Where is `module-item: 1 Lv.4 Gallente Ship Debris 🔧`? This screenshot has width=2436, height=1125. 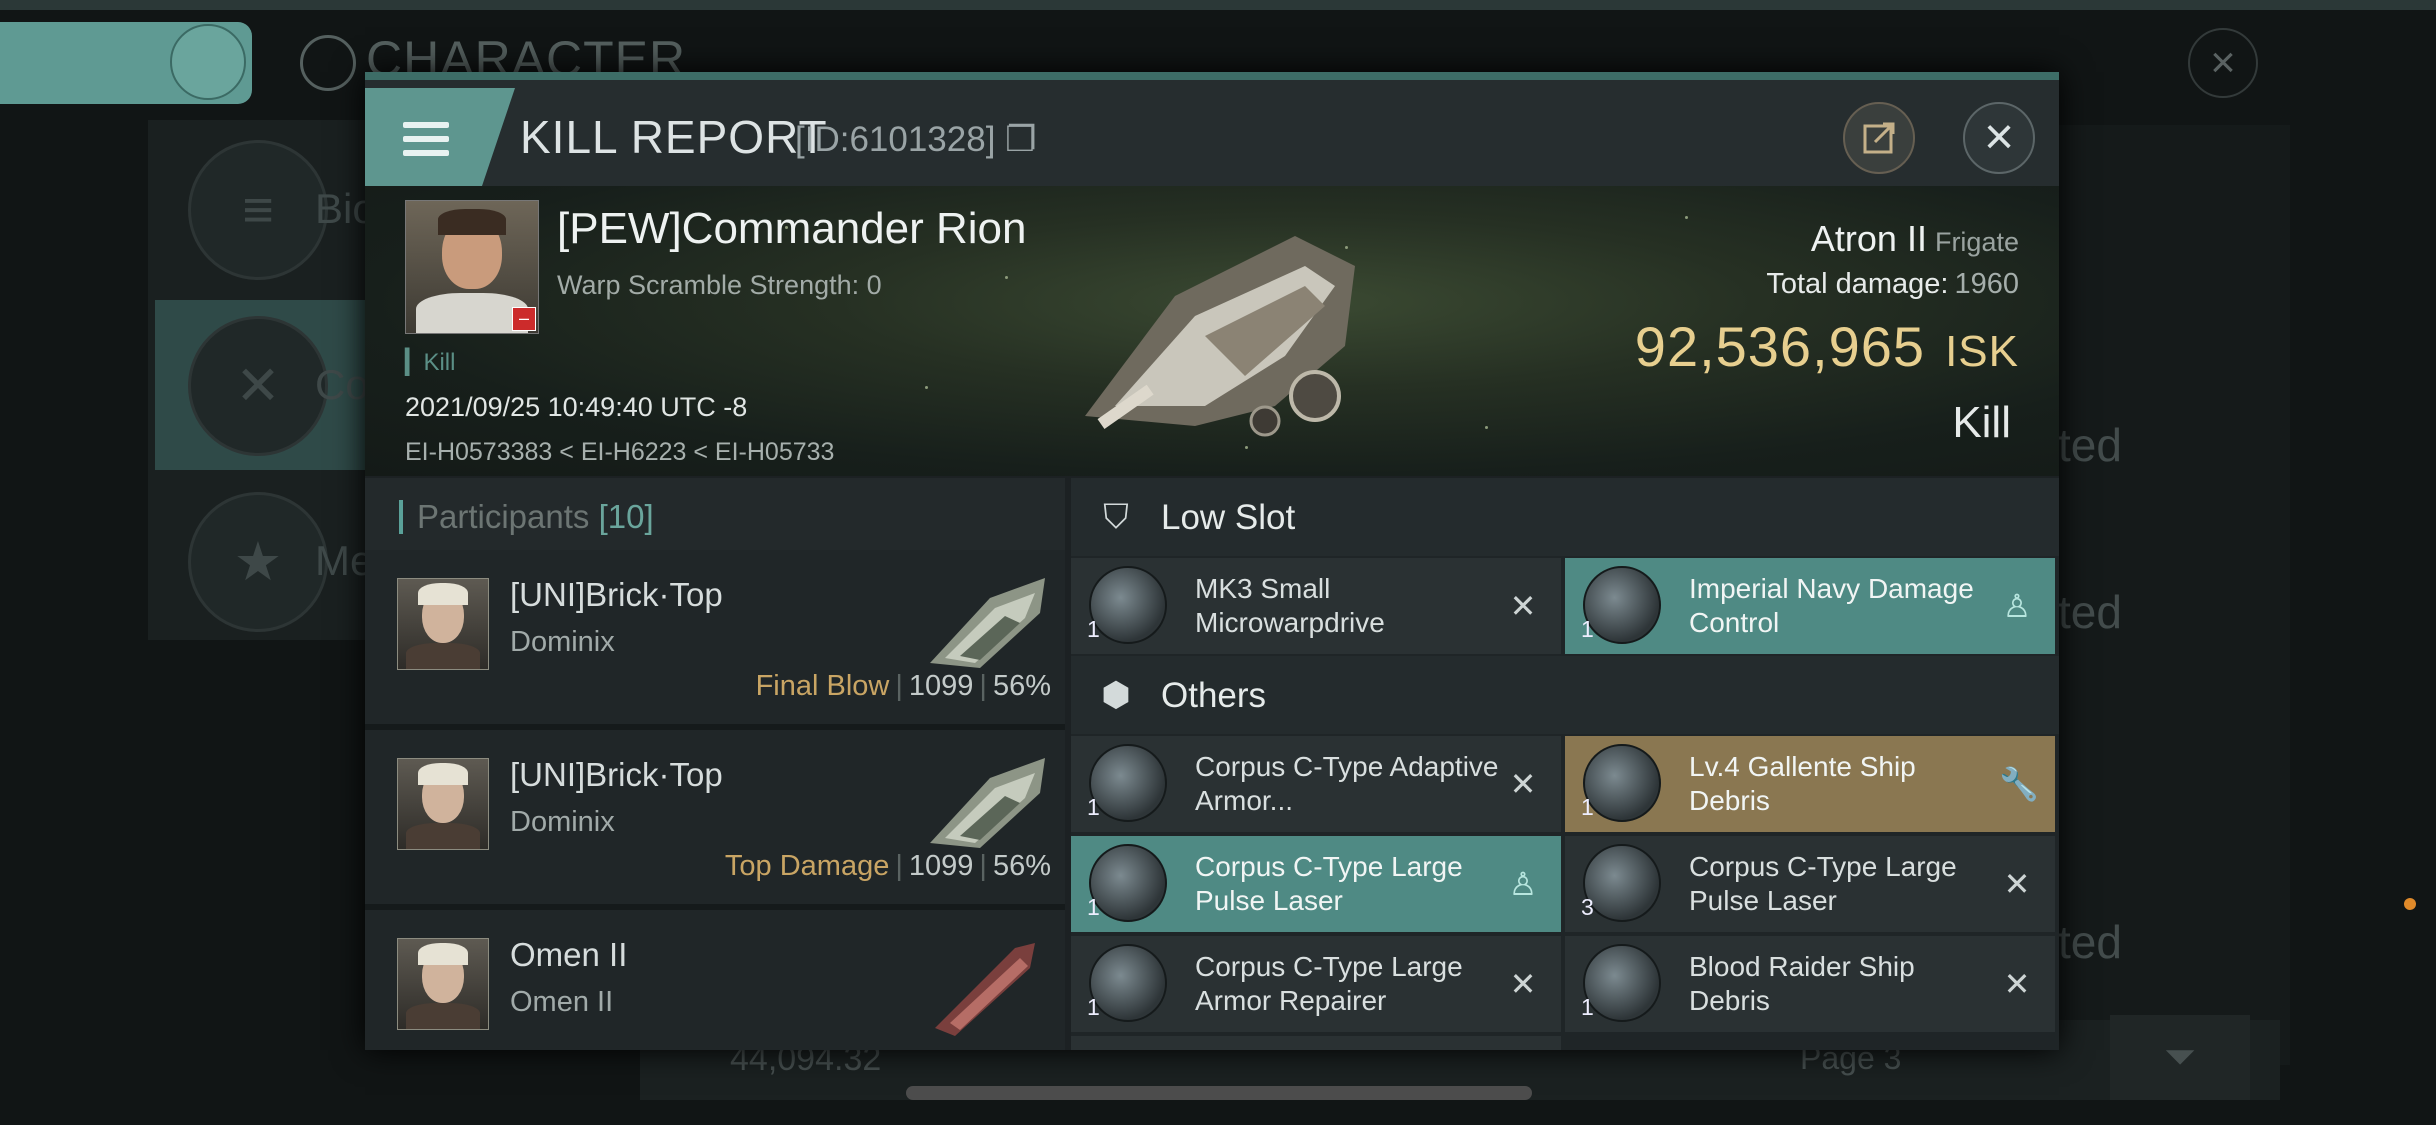 module-item: 1 Lv.4 Gallente Ship Debris 🔧 is located at coordinates (1810, 784).